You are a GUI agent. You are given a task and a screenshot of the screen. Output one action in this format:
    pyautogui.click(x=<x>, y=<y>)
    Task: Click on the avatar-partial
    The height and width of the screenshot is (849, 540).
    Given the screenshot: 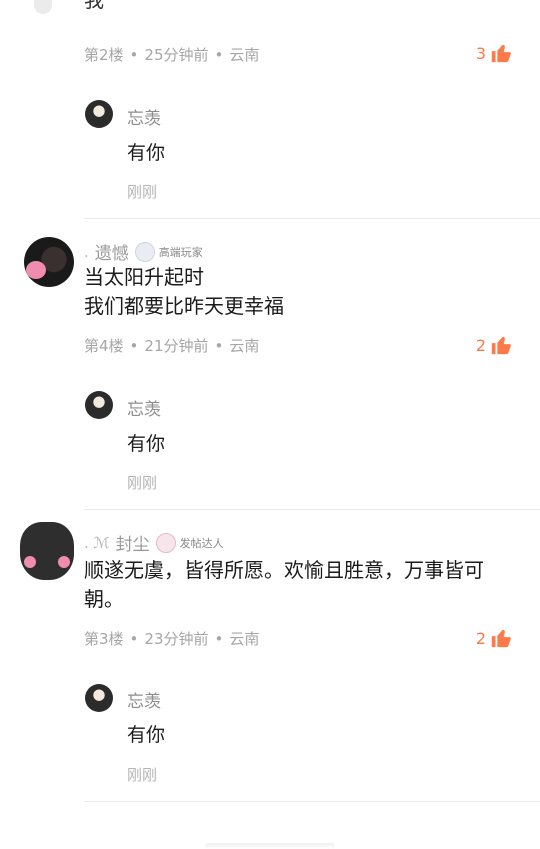 What is the action you would take?
    pyautogui.click(x=43, y=7)
    